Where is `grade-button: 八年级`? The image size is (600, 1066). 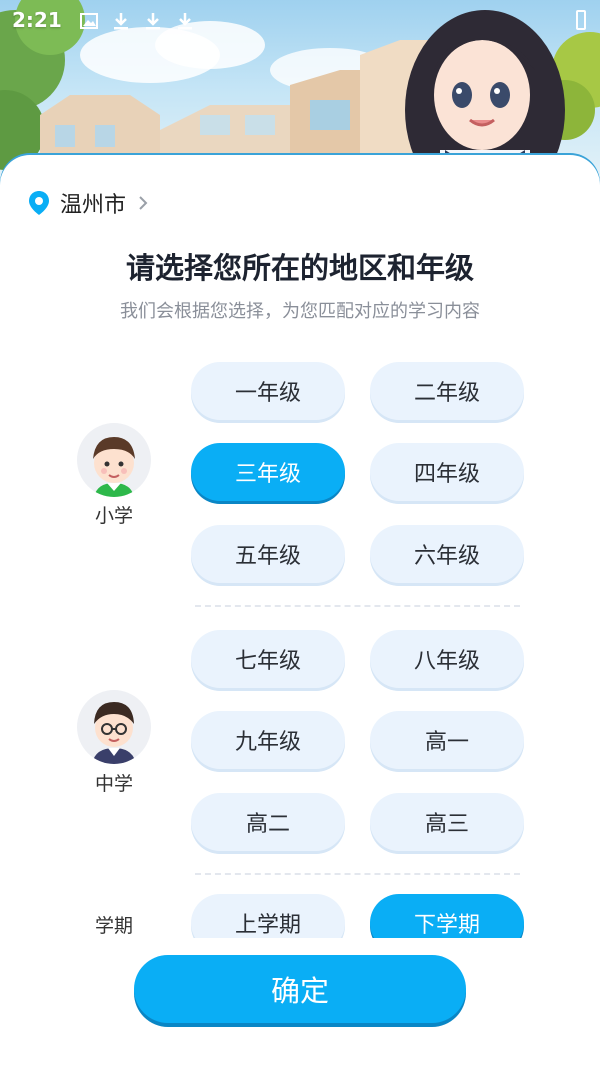 grade-button: 八年级 is located at coordinates (447, 659).